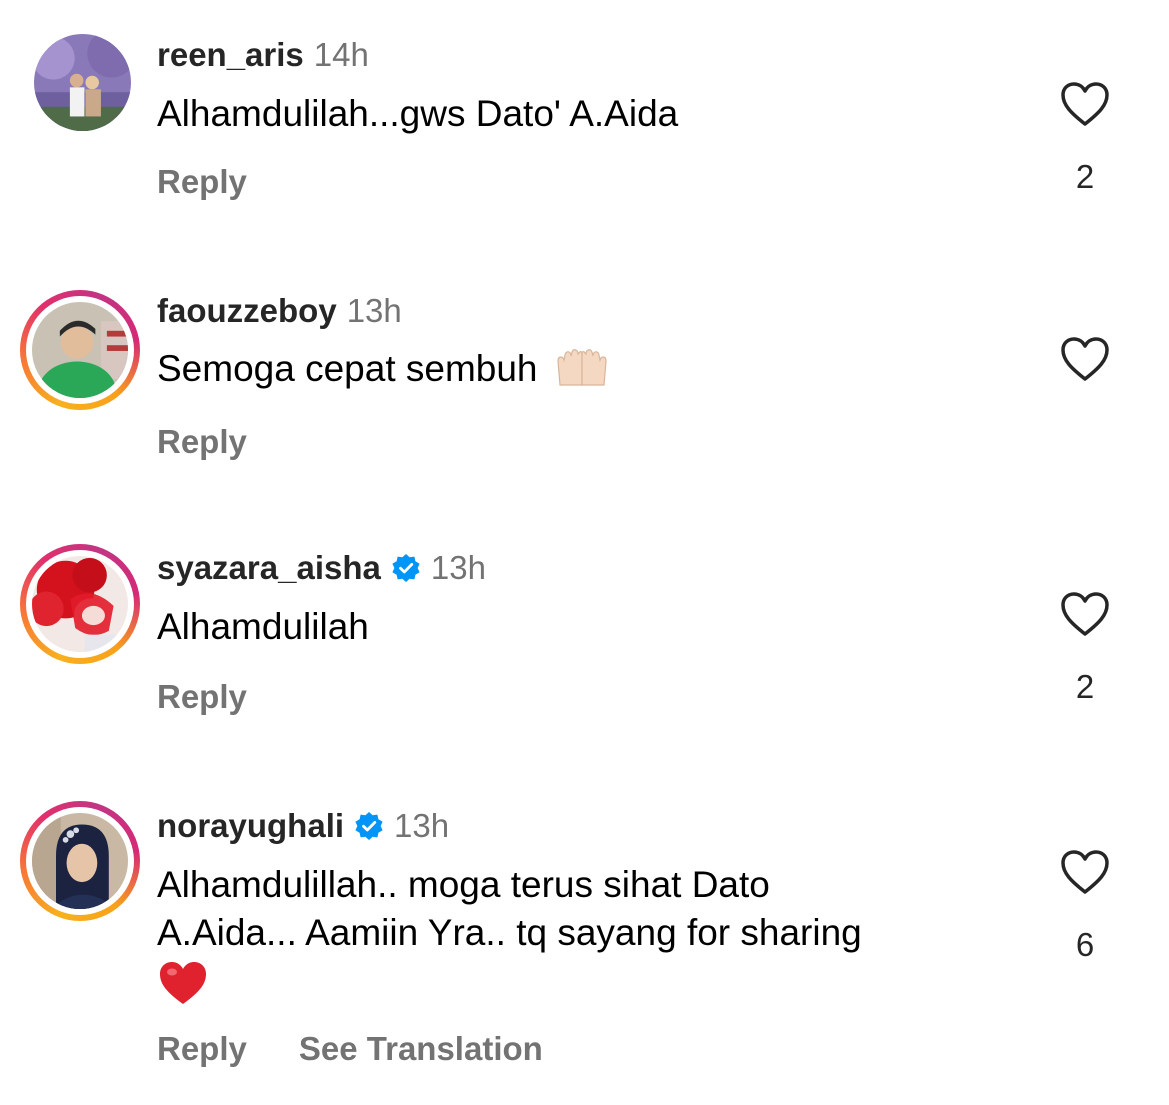  I want to click on comment-username: norayughali, so click(250, 826).